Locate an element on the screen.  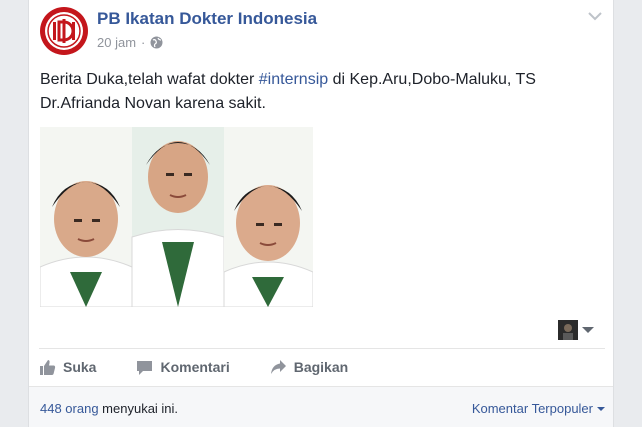
post-timestamp: 20 jam is located at coordinates (116, 42).